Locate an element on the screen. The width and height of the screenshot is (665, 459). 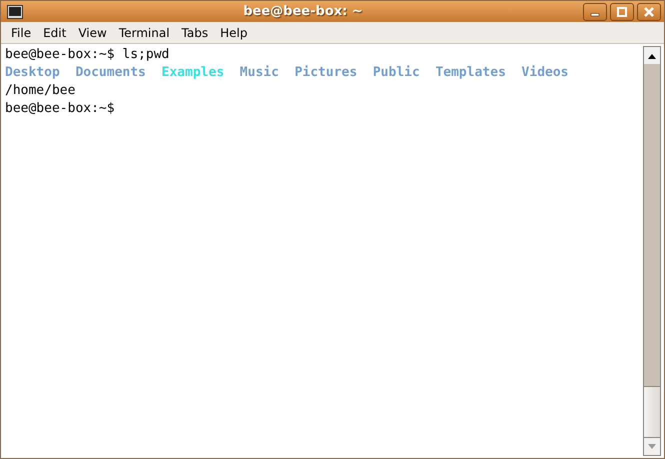
window-title: bee@bee-box: ~ is located at coordinates (303, 11).